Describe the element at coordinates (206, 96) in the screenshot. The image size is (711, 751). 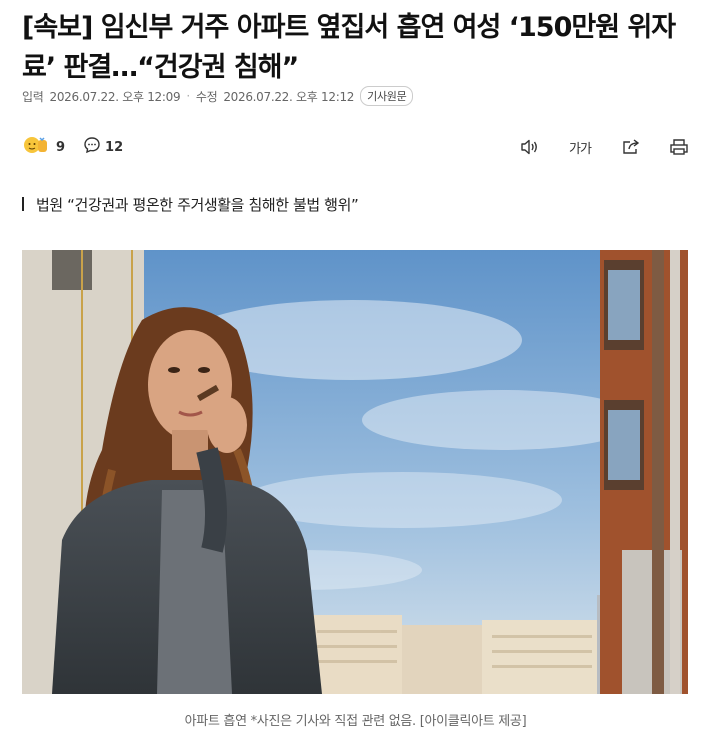
I see `modified-label: 수정` at that location.